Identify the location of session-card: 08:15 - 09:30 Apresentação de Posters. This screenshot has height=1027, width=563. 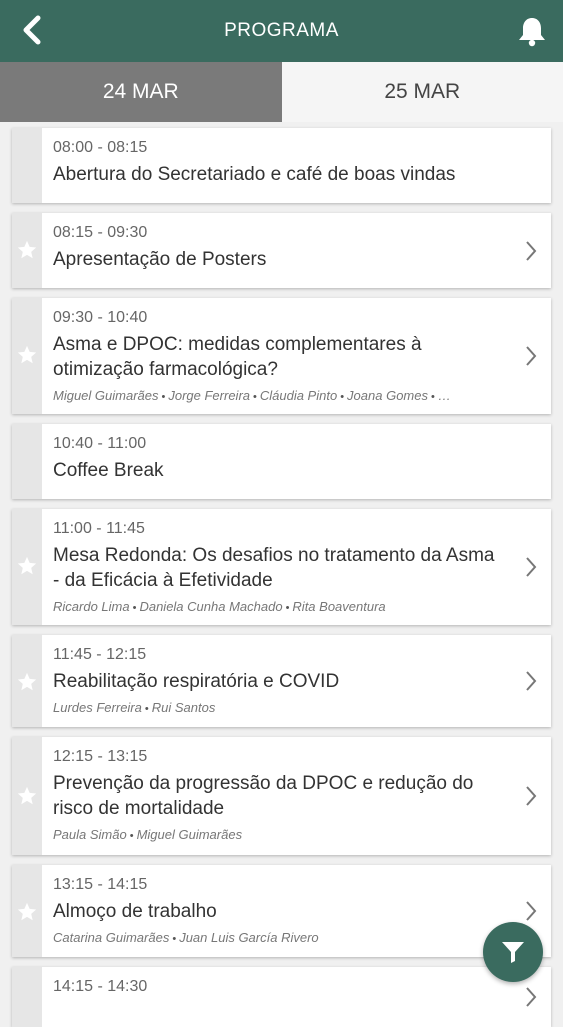
(281, 250).